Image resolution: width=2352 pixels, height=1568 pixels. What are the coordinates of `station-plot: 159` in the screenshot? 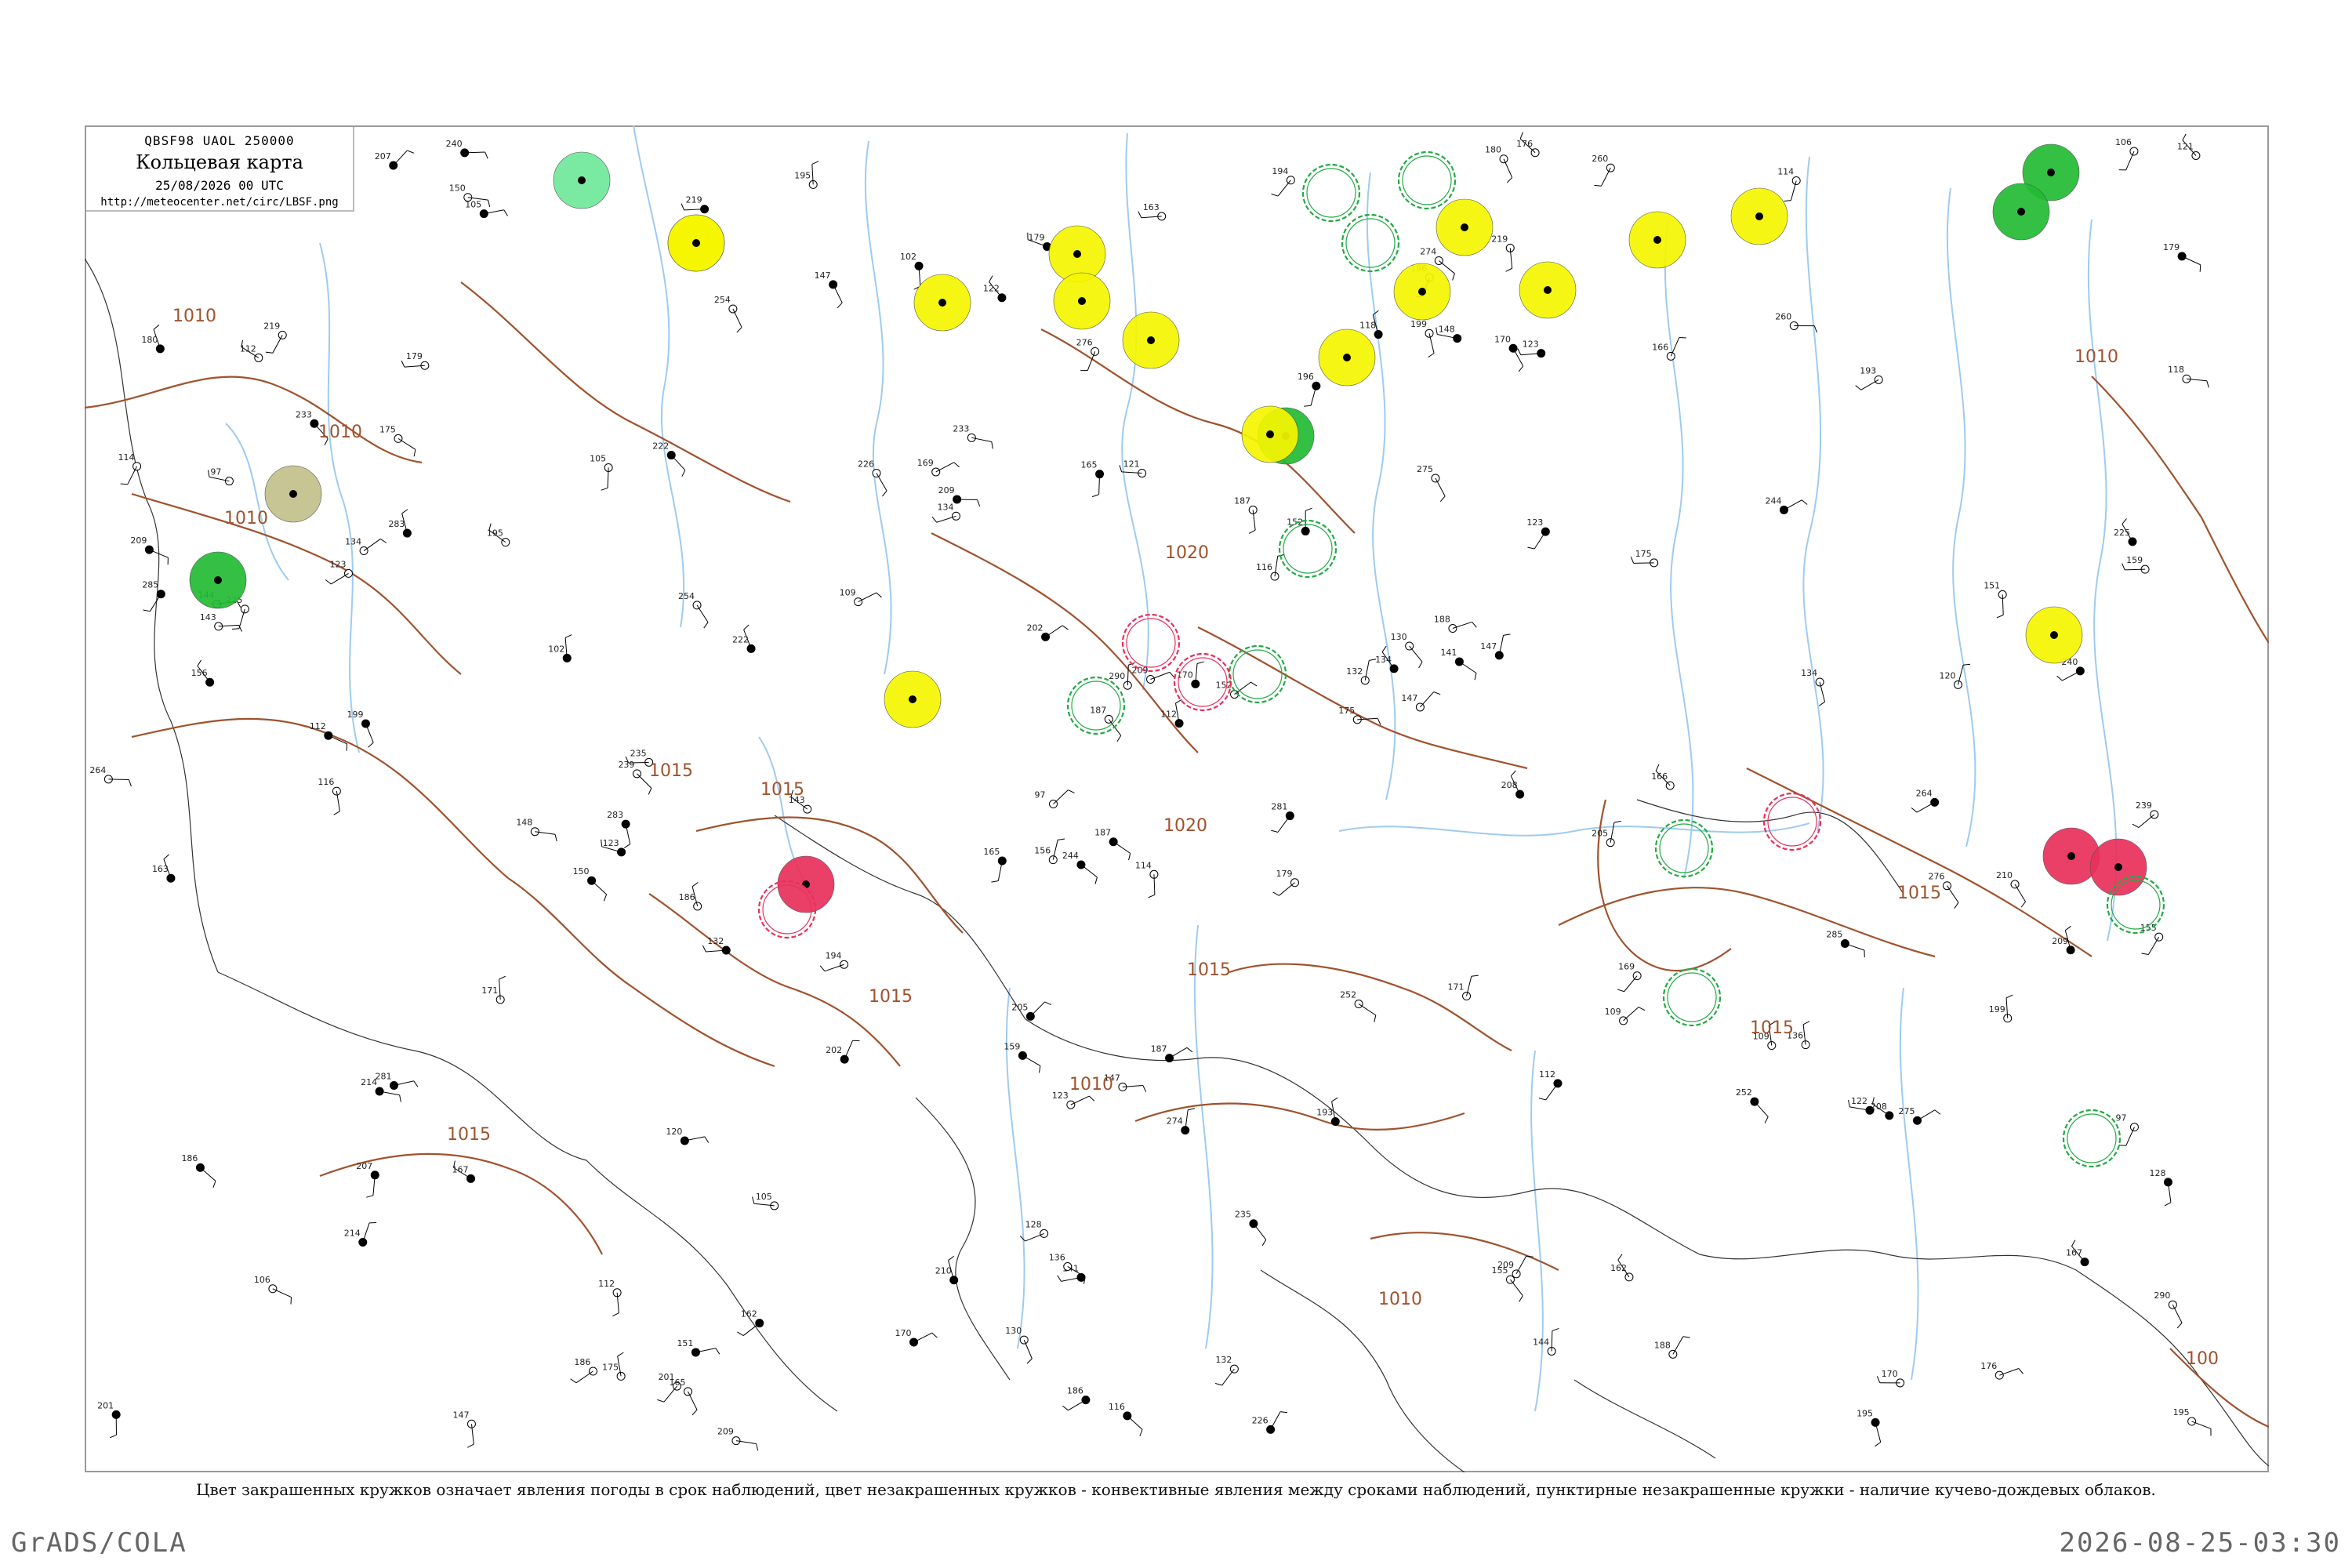 It's located at (1022, 1057).